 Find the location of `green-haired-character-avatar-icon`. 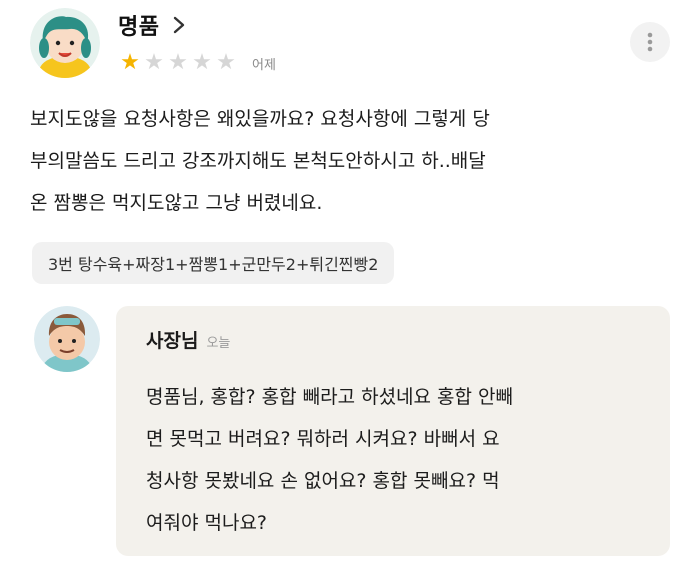

green-haired-character-avatar-icon is located at coordinates (65, 43).